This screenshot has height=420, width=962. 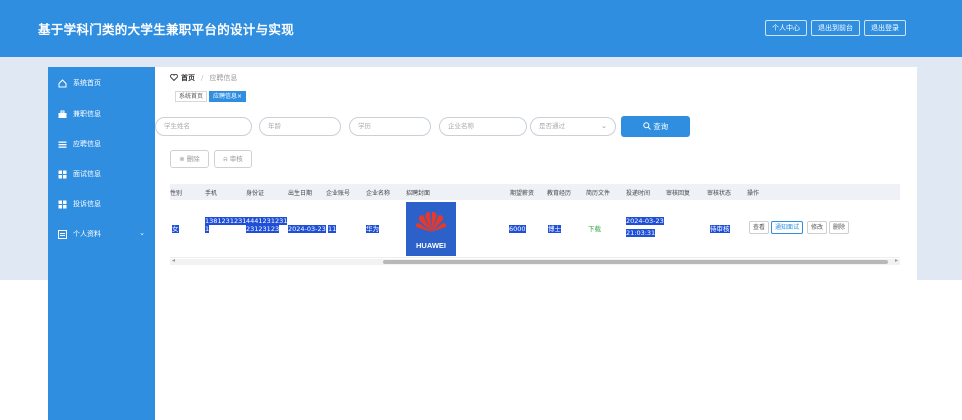 I want to click on cell-education: 博士, so click(x=554, y=229).